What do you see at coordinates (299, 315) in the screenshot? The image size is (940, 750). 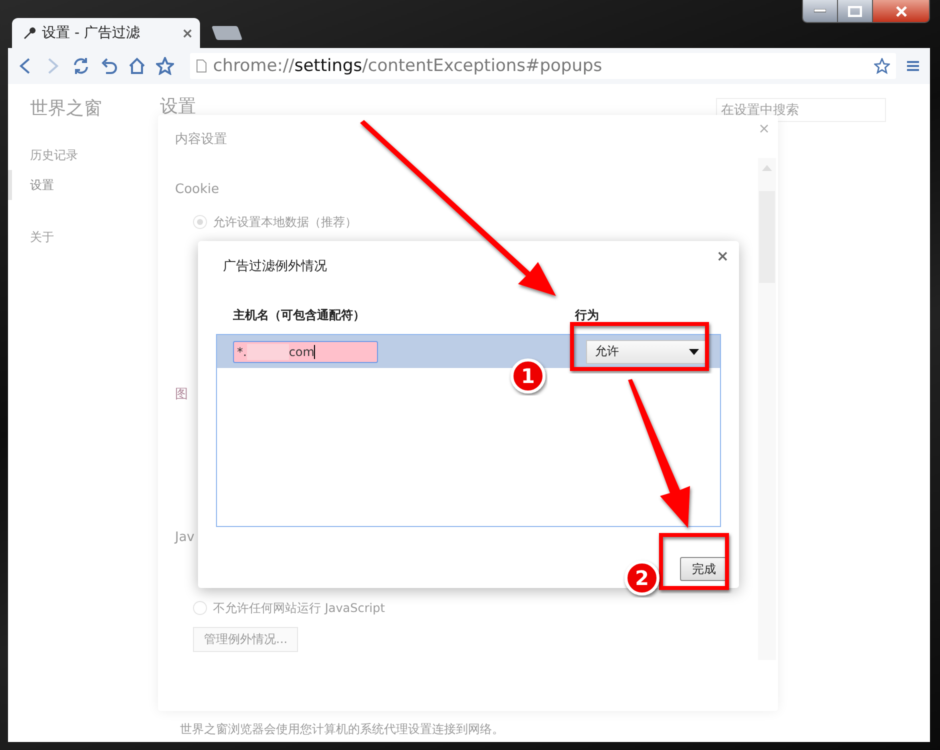 I see `column-header: 主机名（可包含通配符）` at bounding box center [299, 315].